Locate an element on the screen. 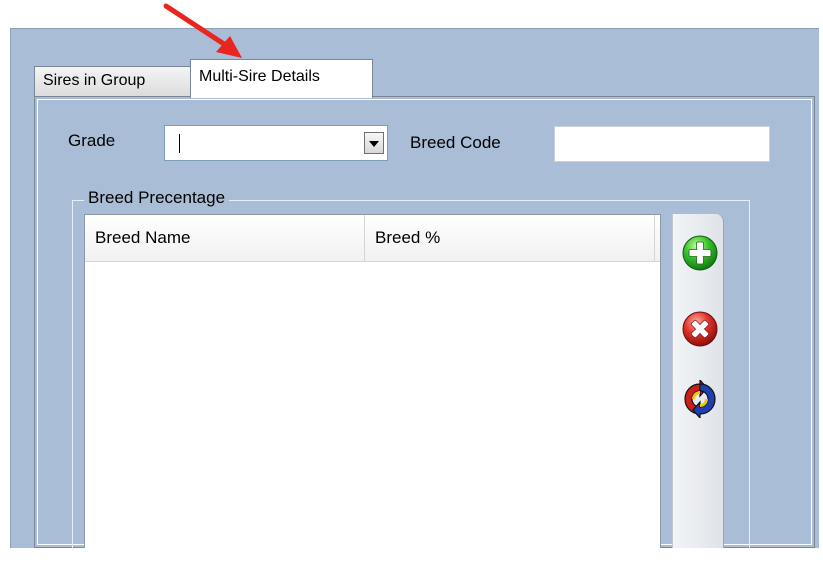 Image resolution: width=823 pixels, height=562 pixels. tab-sires-in-group-label: Sires in Group is located at coordinates (94, 80).